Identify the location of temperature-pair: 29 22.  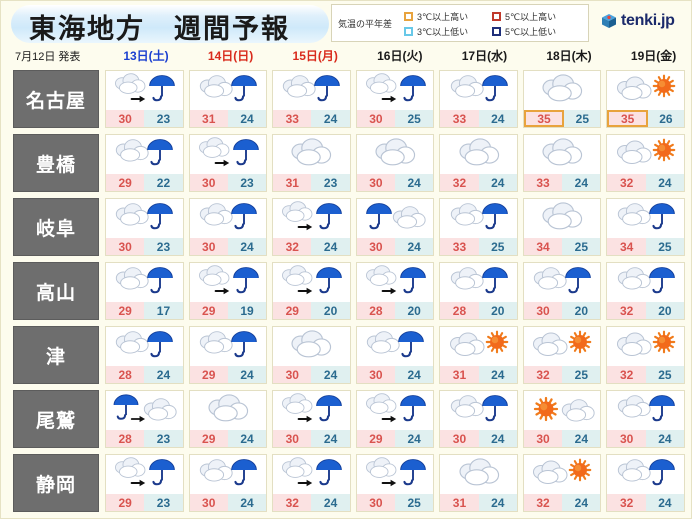
(144, 182).